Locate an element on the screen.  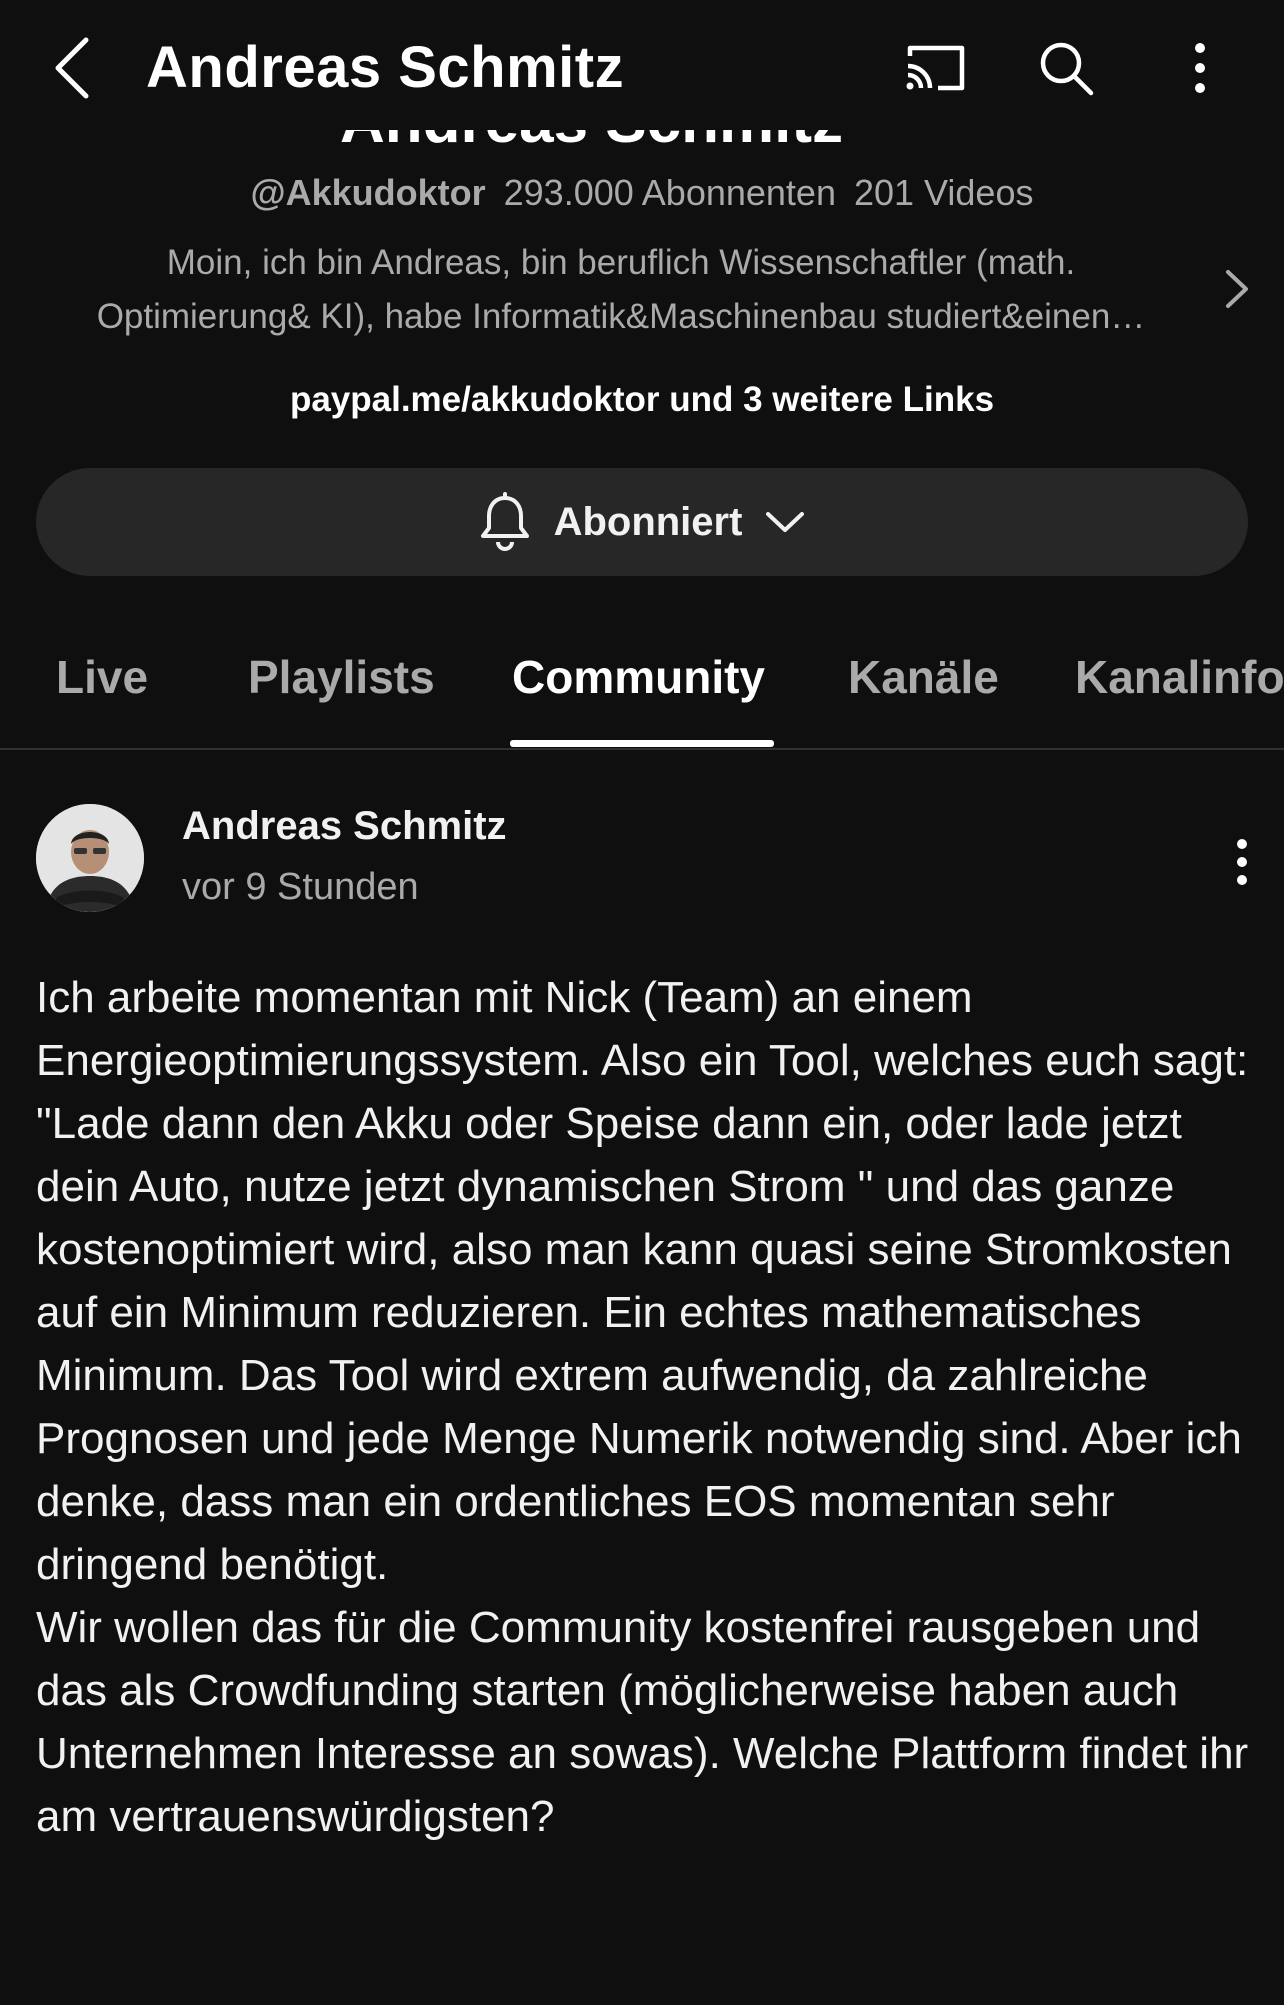
more-options-button is located at coordinates (1200, 68).